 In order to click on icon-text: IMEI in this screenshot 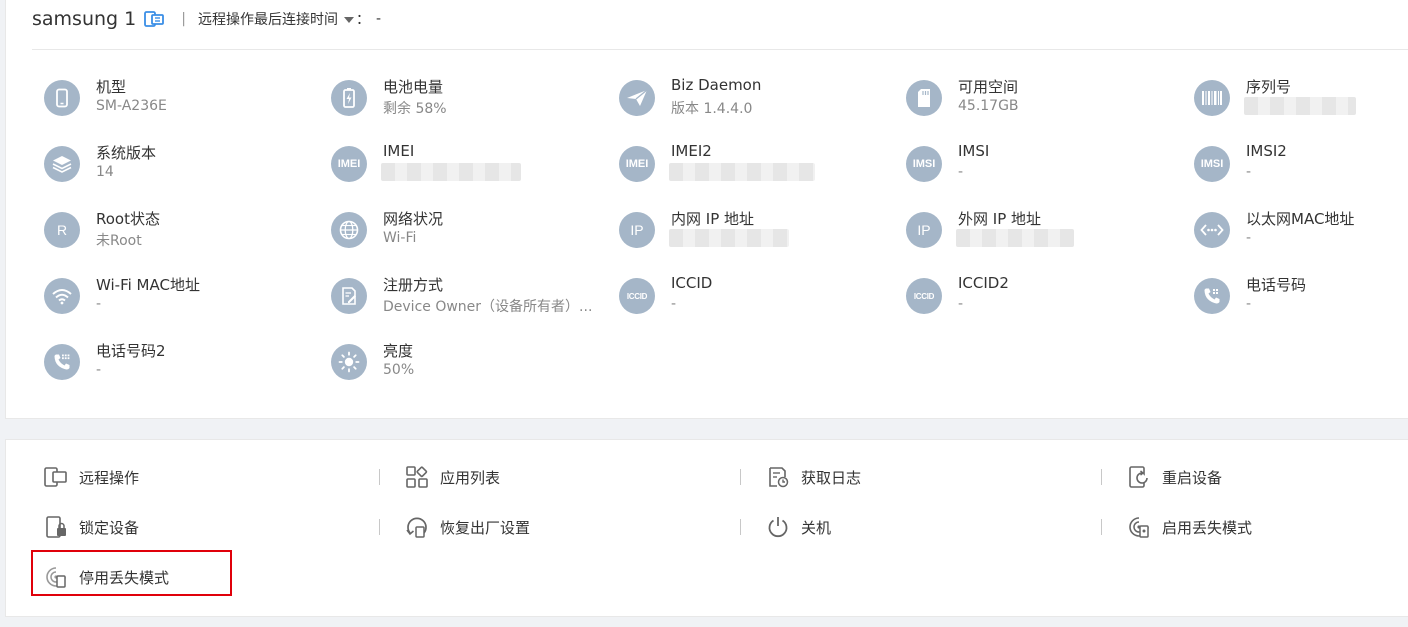, I will do `click(637, 164)`.